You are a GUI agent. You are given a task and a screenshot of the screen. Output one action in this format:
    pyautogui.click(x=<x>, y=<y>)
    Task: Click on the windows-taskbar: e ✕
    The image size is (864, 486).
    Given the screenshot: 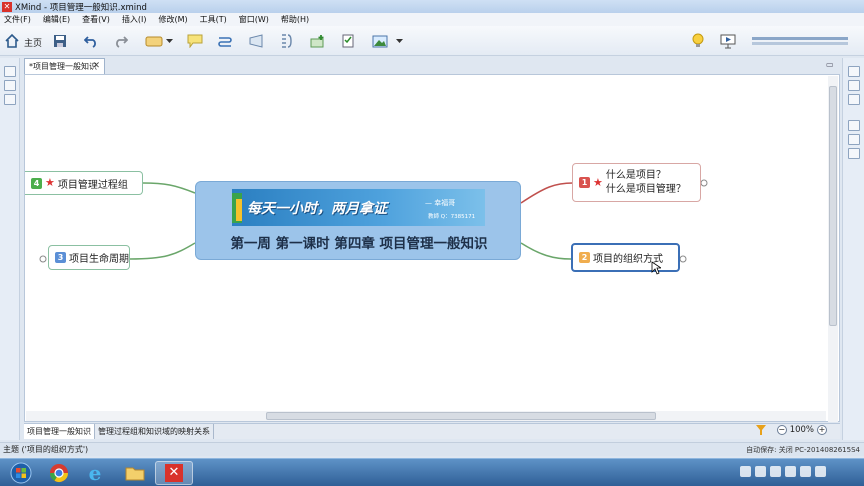 What is the action you would take?
    pyautogui.click(x=432, y=472)
    